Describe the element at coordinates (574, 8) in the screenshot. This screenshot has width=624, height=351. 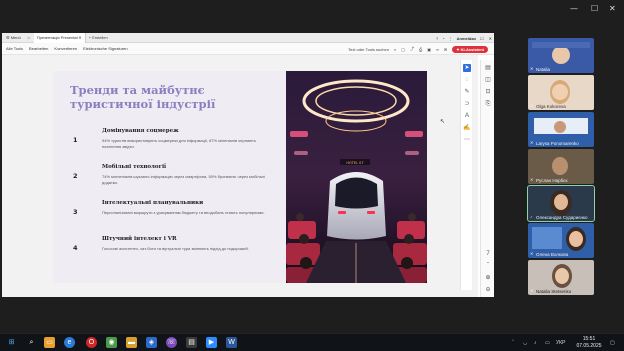
I see `window-minimize-button: —` at that location.